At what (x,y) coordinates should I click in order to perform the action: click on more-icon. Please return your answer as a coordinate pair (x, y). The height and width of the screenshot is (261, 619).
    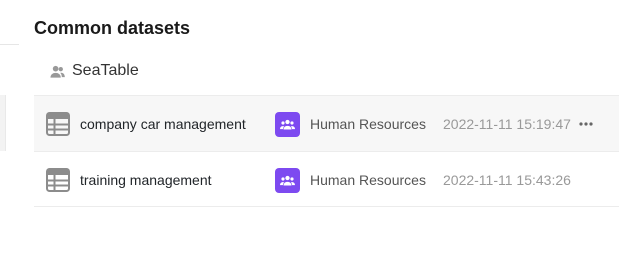
    Looking at the image, I should click on (586, 124).